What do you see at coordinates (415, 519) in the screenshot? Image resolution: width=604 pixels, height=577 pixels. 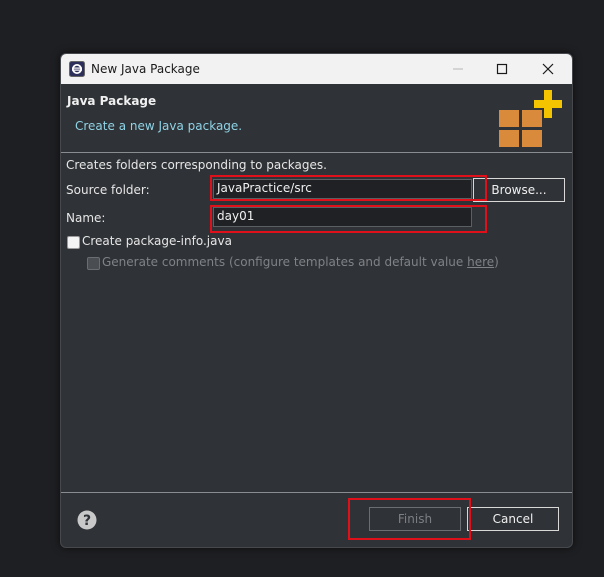 I see `finish-button: Finish` at bounding box center [415, 519].